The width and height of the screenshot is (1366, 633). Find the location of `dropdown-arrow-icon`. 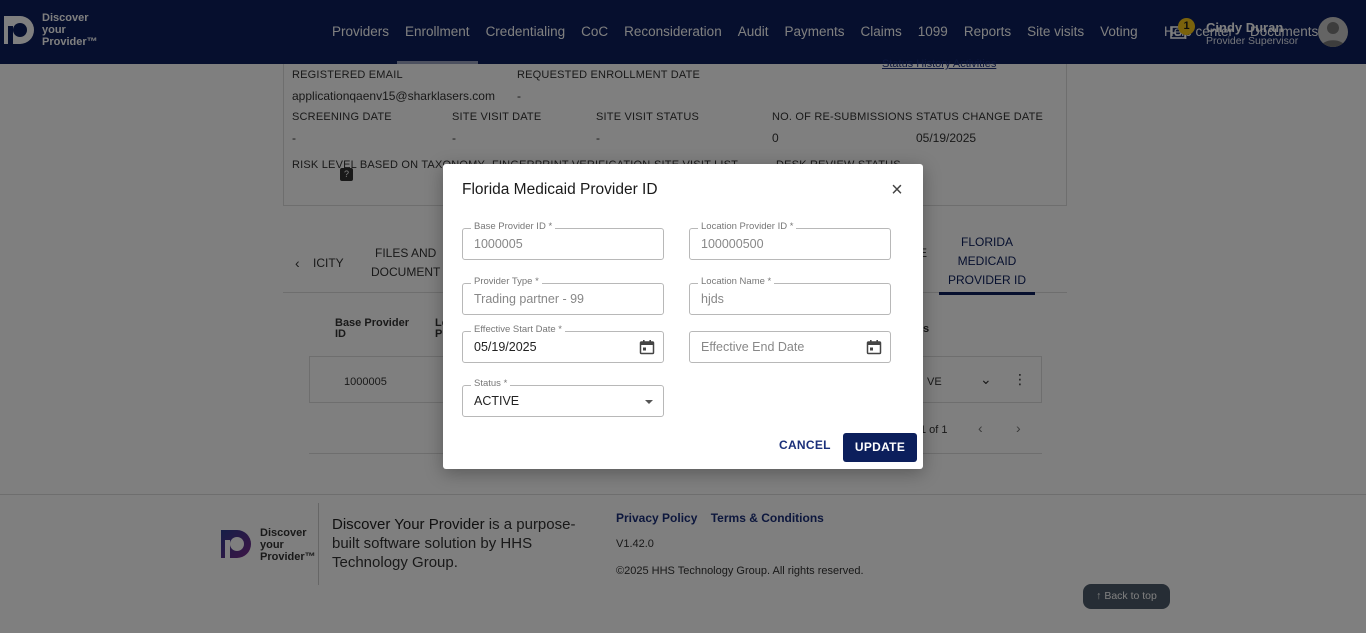

dropdown-arrow-icon is located at coordinates (649, 402).